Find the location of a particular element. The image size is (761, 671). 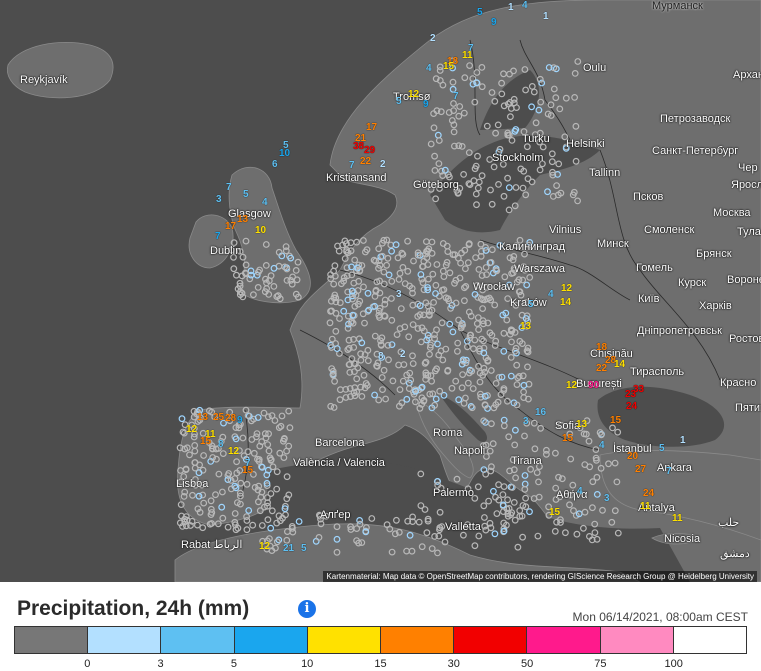

station-value: 25 is located at coordinates (218, 418).